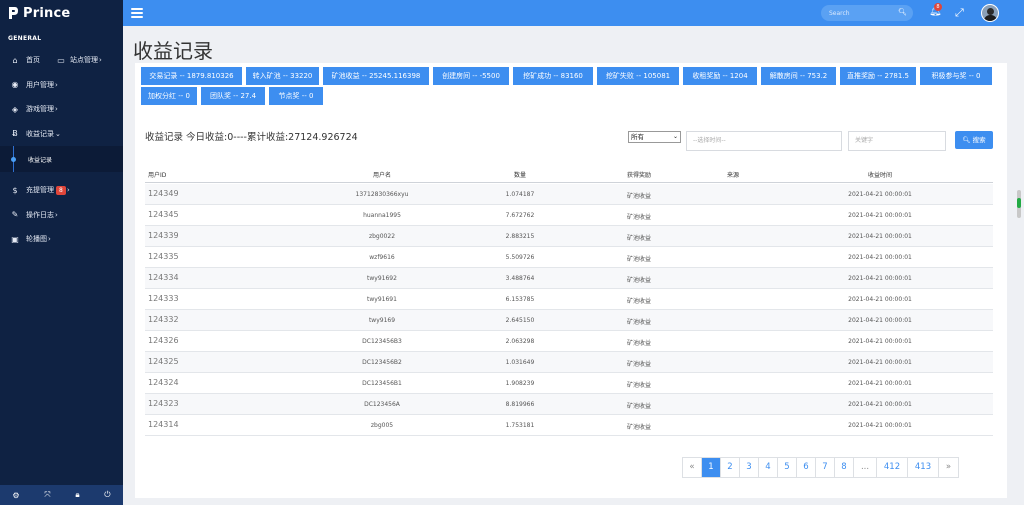 The width and height of the screenshot is (1024, 505). I want to click on menu-toggle-icon, so click(137, 13).